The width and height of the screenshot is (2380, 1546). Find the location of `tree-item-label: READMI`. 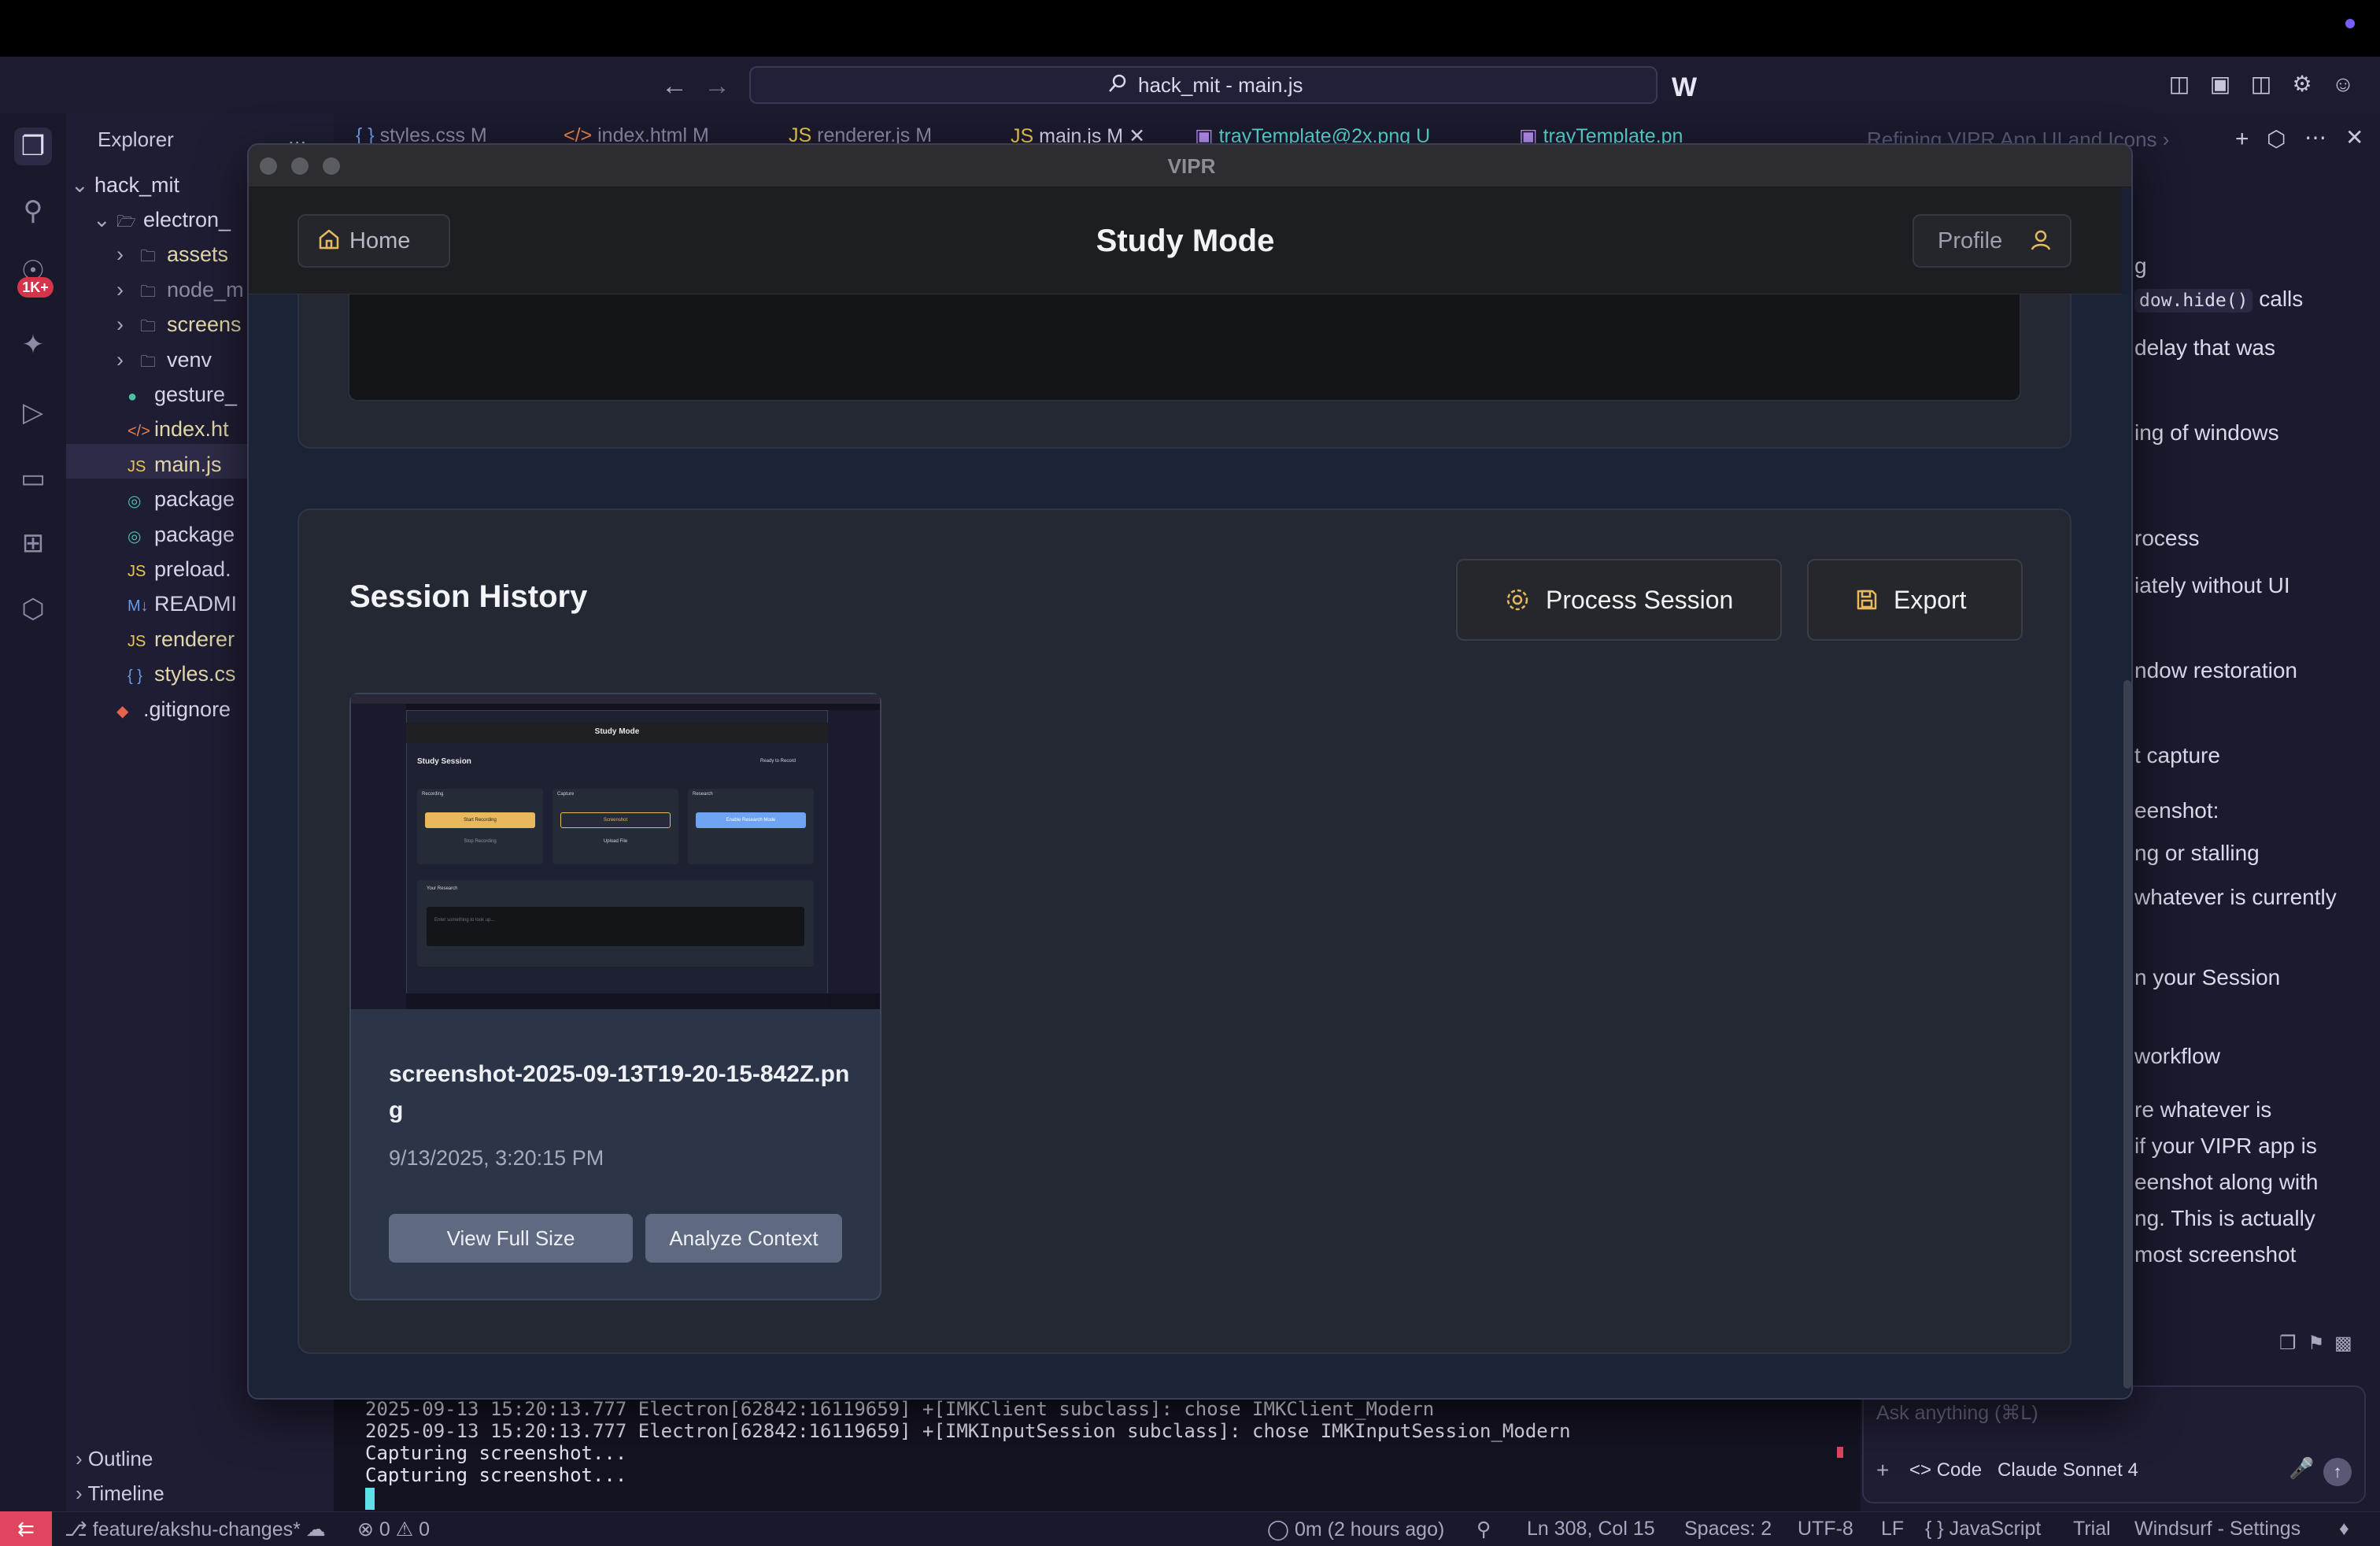

tree-item-label: READMI is located at coordinates (196, 604).